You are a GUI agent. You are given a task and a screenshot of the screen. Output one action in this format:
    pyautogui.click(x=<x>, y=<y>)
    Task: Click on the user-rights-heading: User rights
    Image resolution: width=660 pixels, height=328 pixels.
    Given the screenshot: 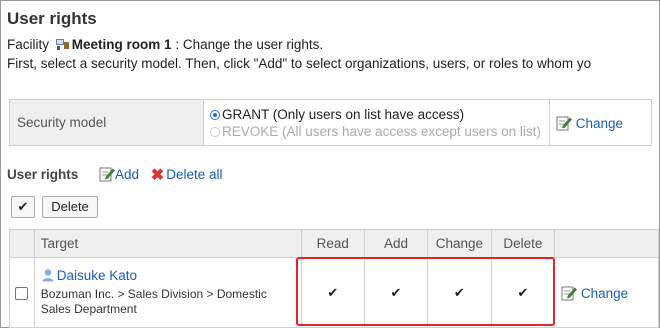 What is the action you would take?
    pyautogui.click(x=43, y=174)
    